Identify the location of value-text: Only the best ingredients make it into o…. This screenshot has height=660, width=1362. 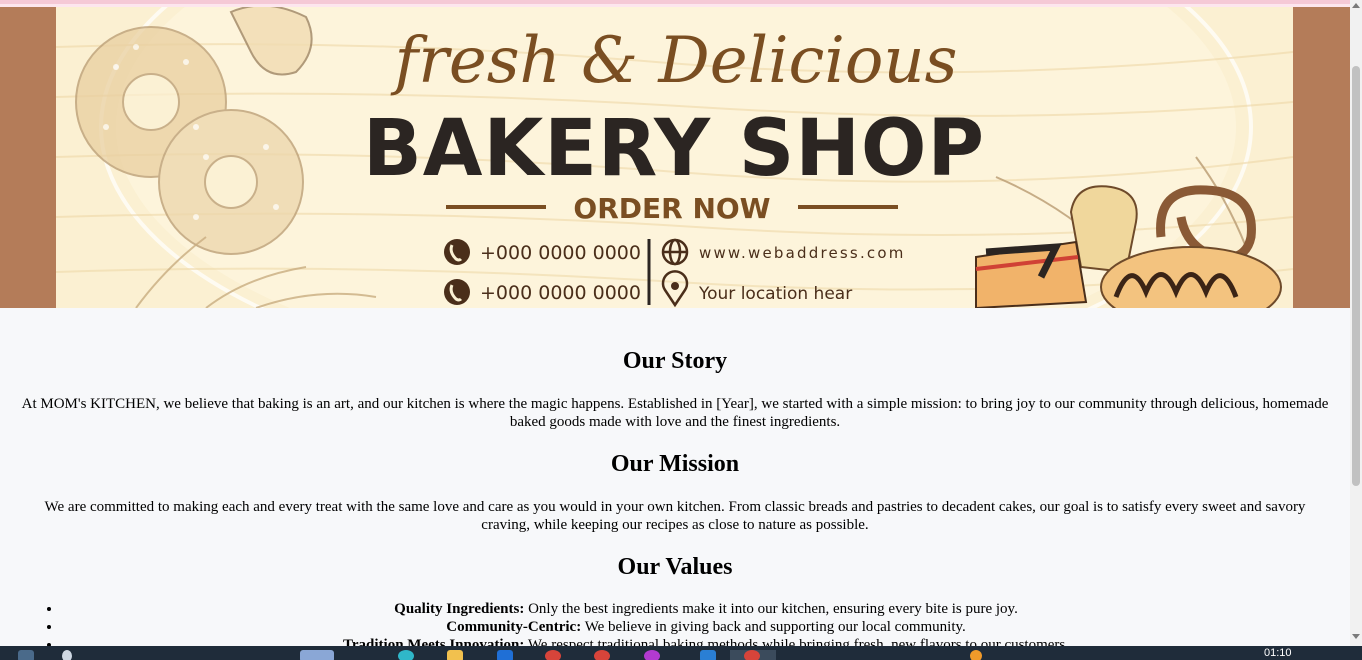
(771, 609).